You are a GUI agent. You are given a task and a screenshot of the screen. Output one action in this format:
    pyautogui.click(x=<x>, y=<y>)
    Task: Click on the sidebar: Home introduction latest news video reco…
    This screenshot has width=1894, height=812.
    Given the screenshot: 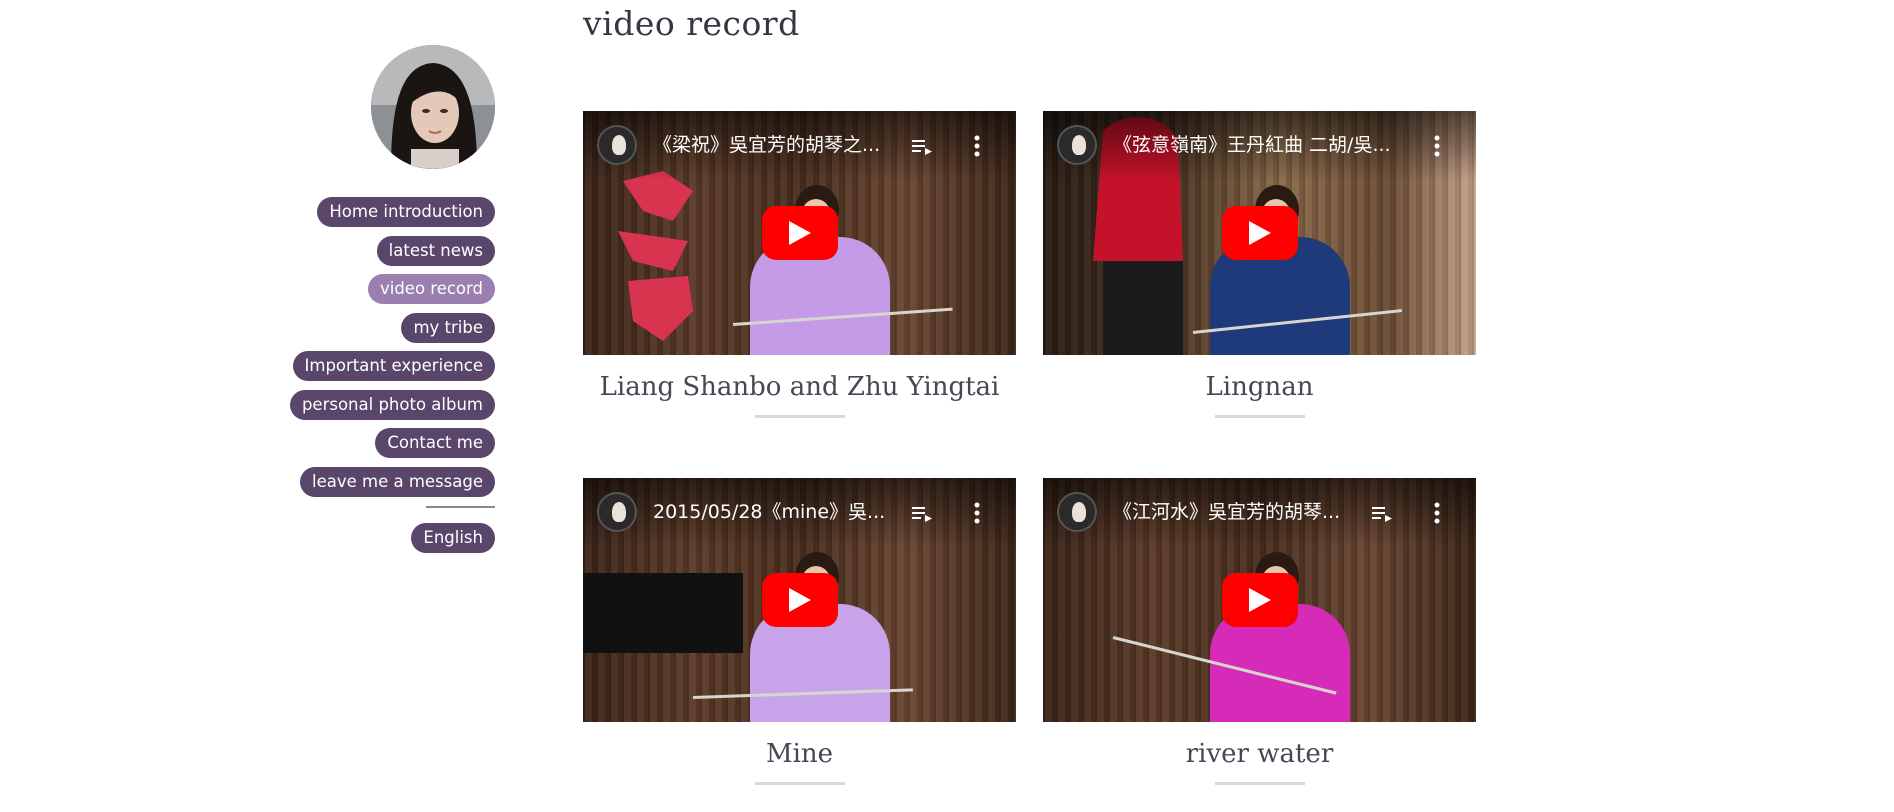 What is the action you would take?
    pyautogui.click(x=392, y=281)
    